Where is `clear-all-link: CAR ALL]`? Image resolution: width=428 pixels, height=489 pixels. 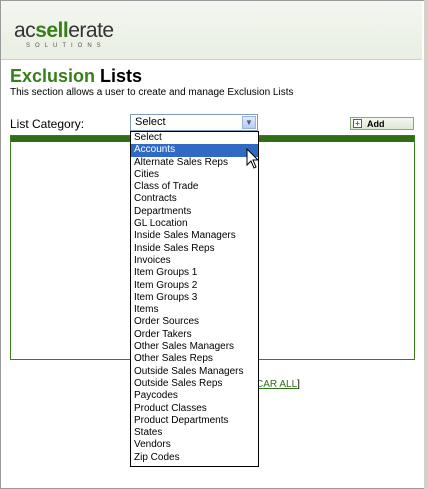
clear-all-link: CAR ALL] is located at coordinates (278, 384).